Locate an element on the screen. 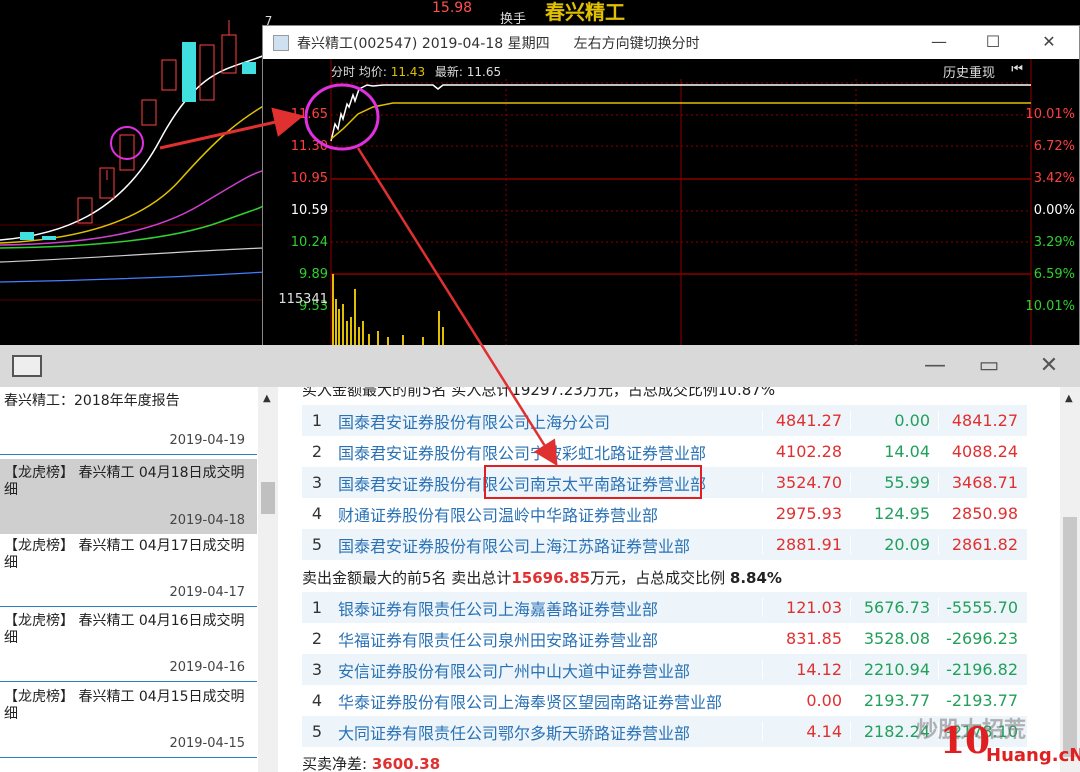  buy-amount: 121.03 is located at coordinates (806, 607).